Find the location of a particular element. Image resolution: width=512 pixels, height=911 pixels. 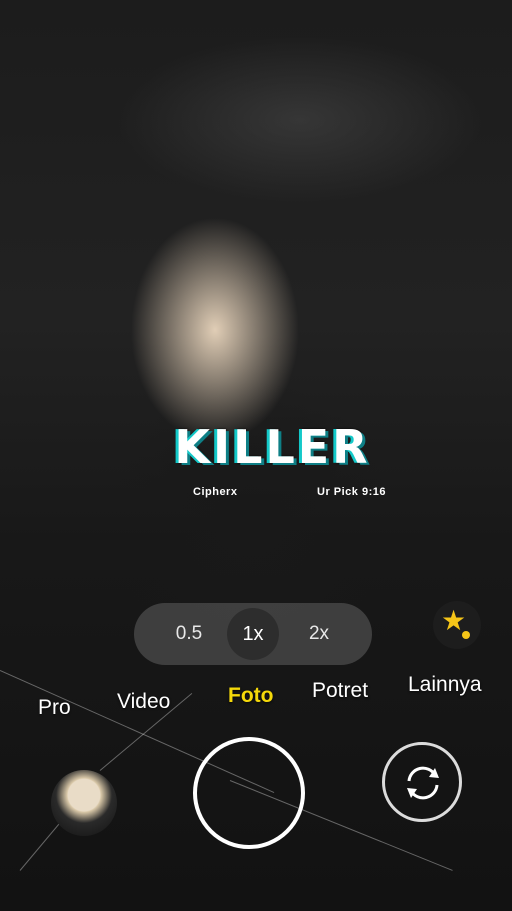

status-dot is located at coordinates (466, 635).